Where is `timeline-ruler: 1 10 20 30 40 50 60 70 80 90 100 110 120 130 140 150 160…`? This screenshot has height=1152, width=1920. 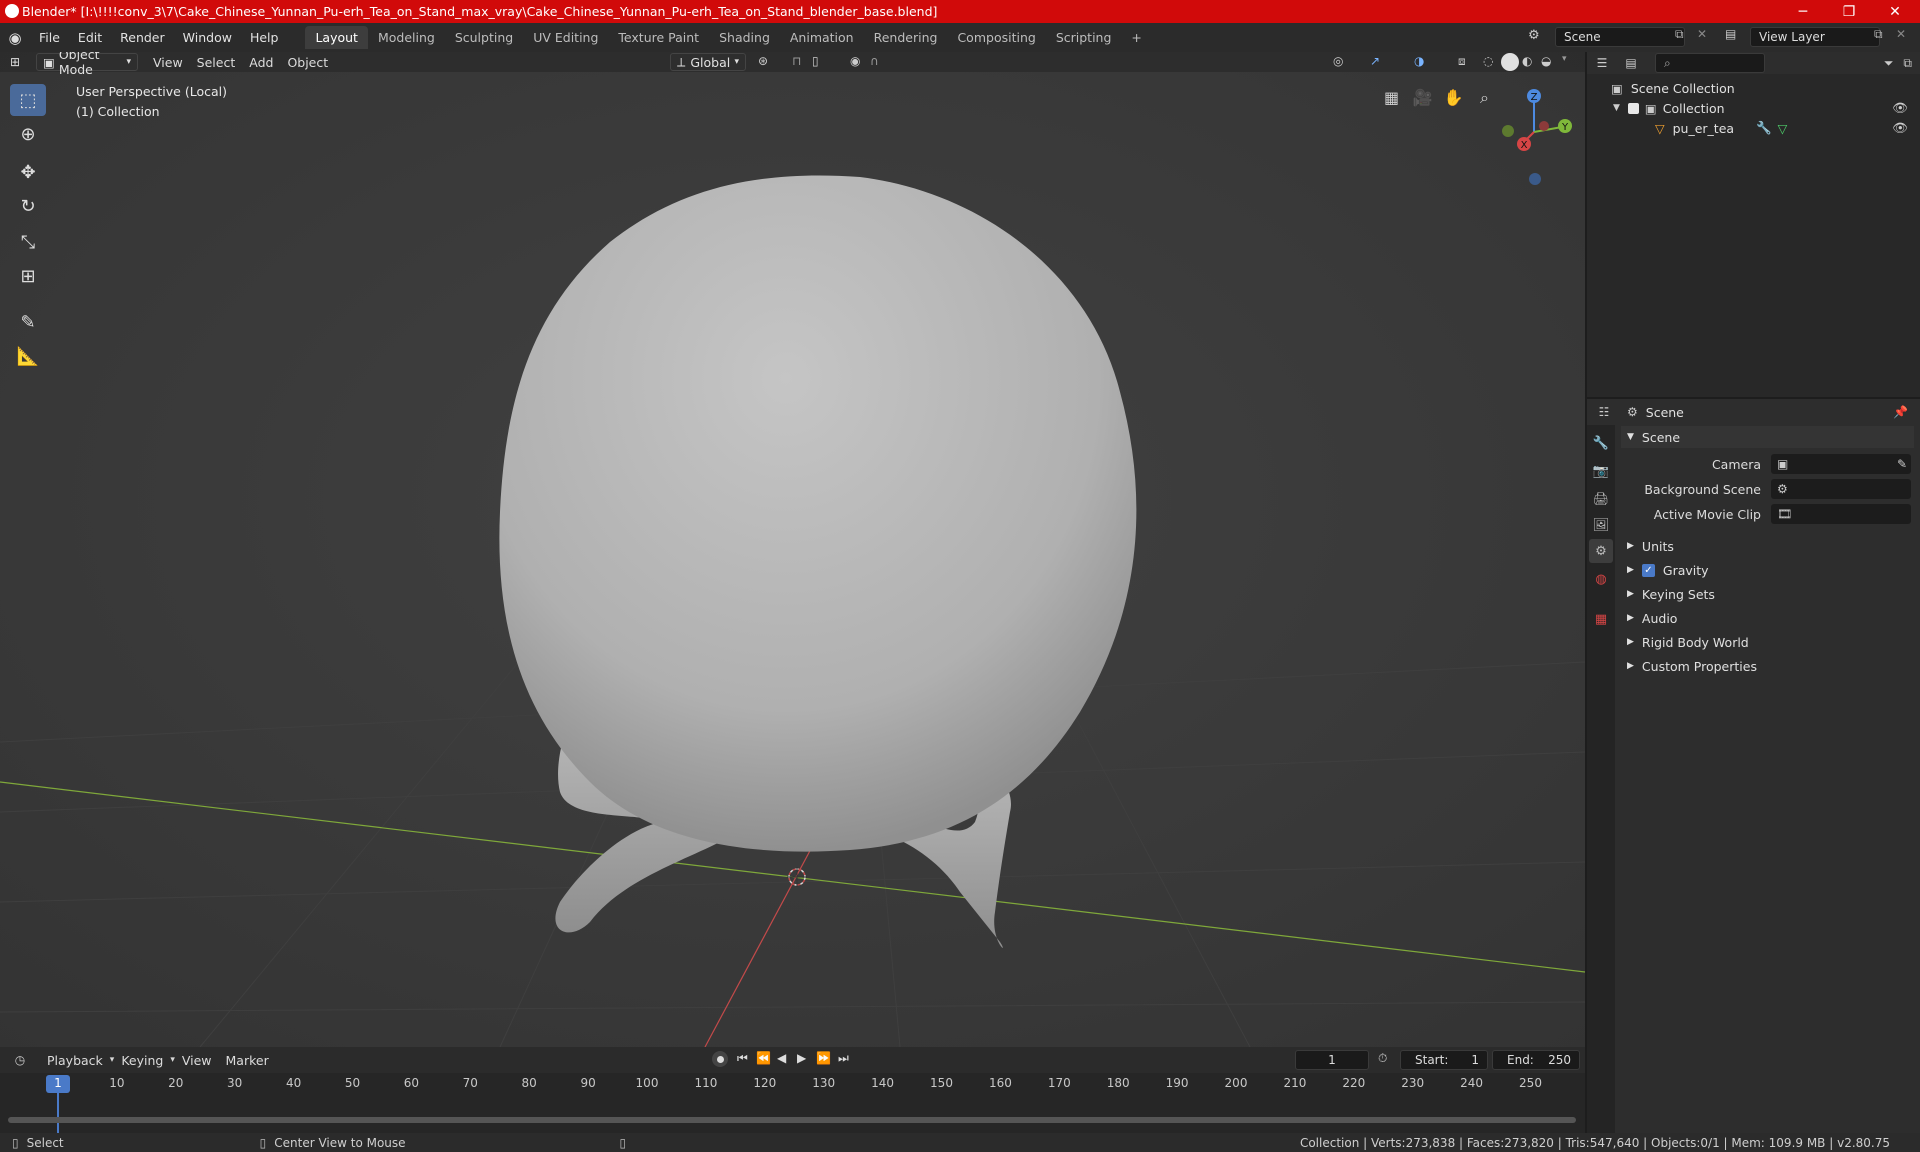
timeline-ruler: 1 10 20 30 40 50 60 70 80 90 100 110 120 130 140 150 160… is located at coordinates (792, 1103).